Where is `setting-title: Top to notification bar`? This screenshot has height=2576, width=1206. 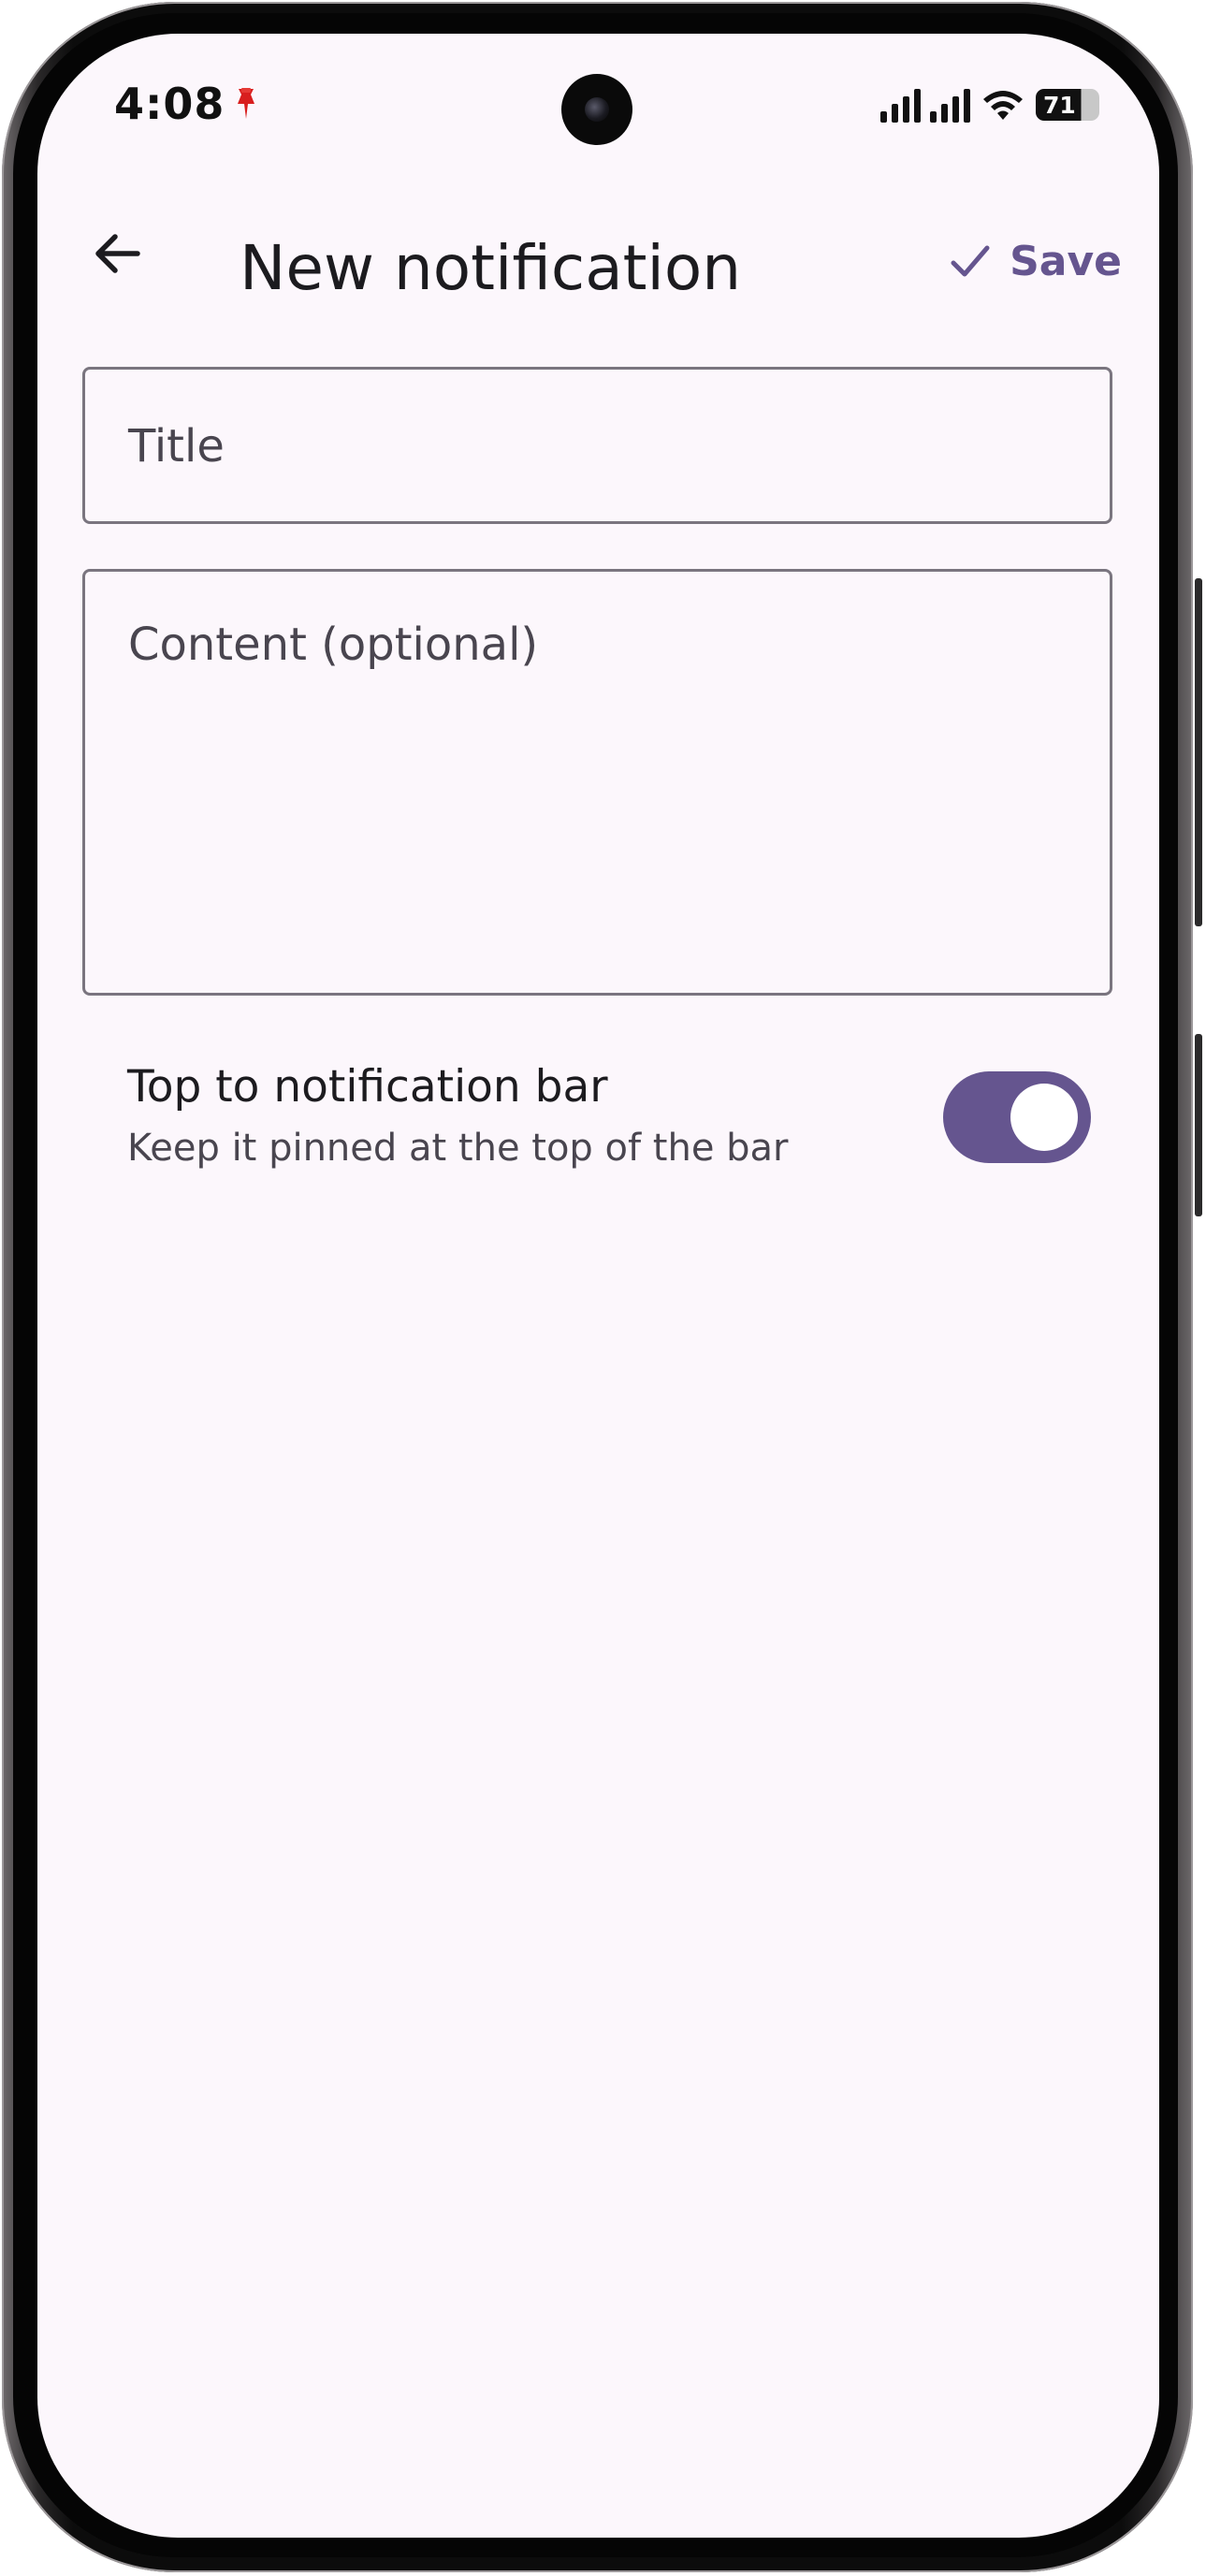
setting-title: Top to notification bar is located at coordinates (367, 1087).